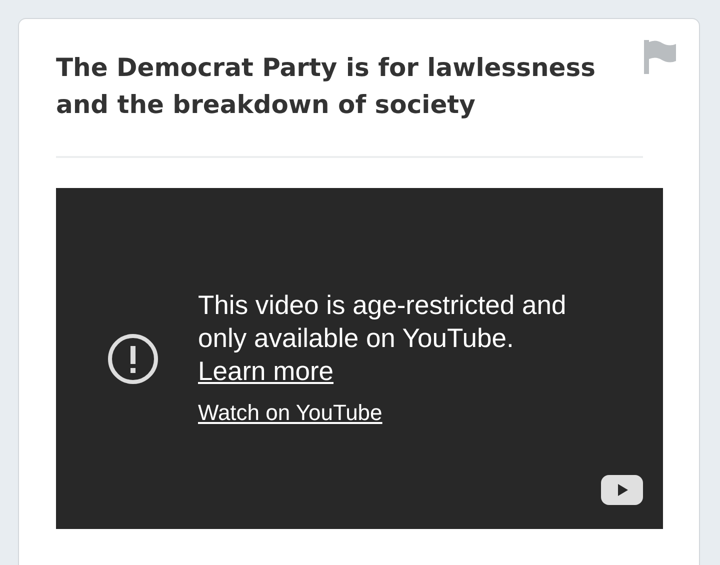 The image size is (720, 565). I want to click on post-title: The Democrat Party is for lawlessness and the breakdown of society, so click(326, 86).